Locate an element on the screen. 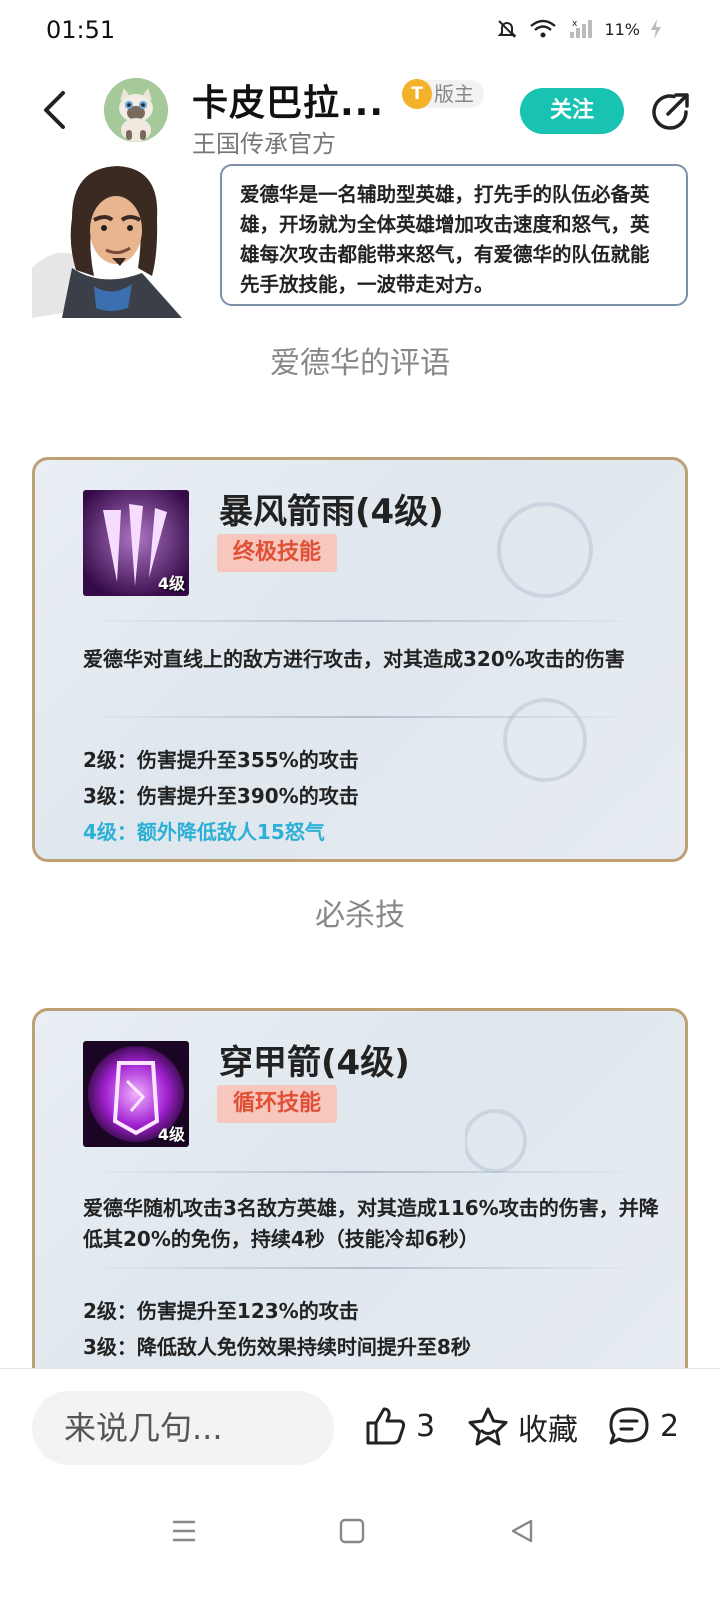 Image resolution: width=720 pixels, height=1600 pixels. mute-bell-icon is located at coordinates (507, 29).